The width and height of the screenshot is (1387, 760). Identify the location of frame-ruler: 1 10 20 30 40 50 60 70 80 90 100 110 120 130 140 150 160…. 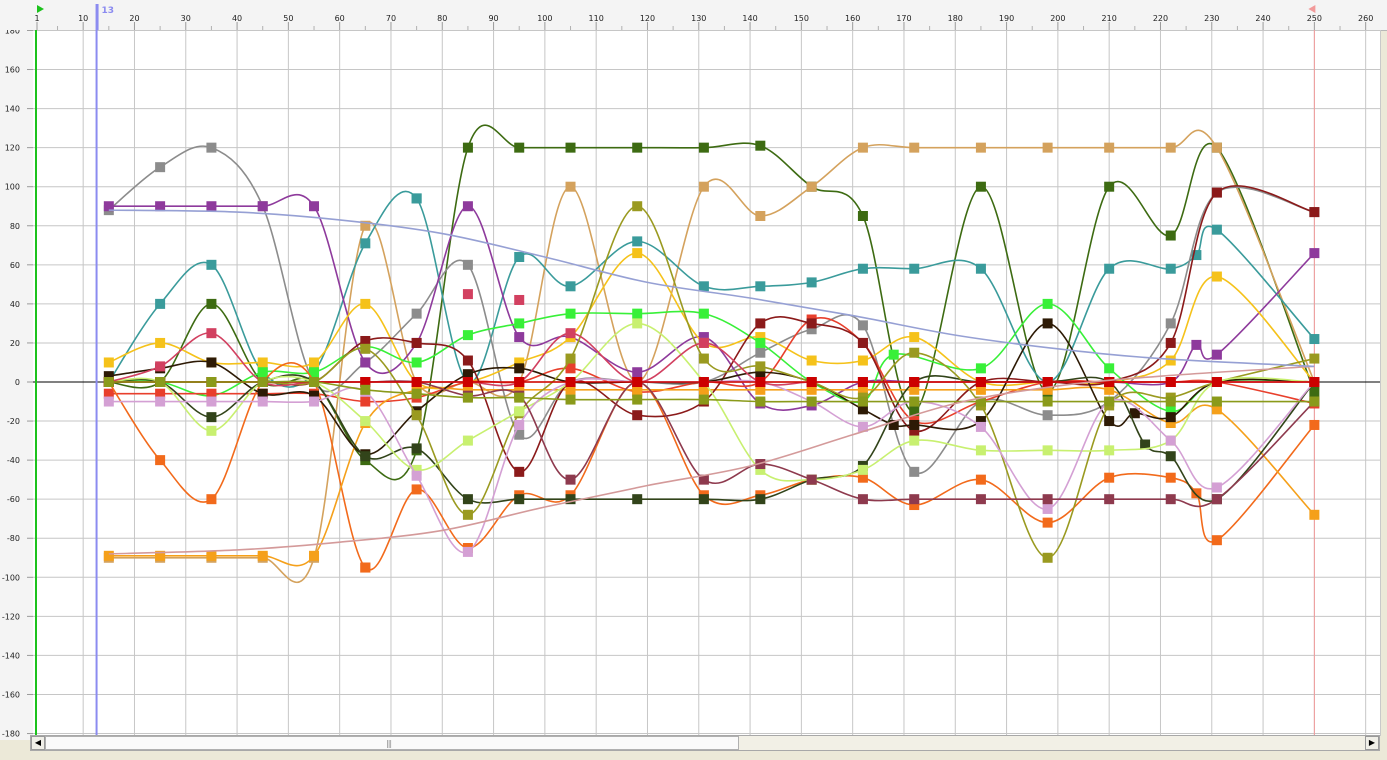
(693, 15).